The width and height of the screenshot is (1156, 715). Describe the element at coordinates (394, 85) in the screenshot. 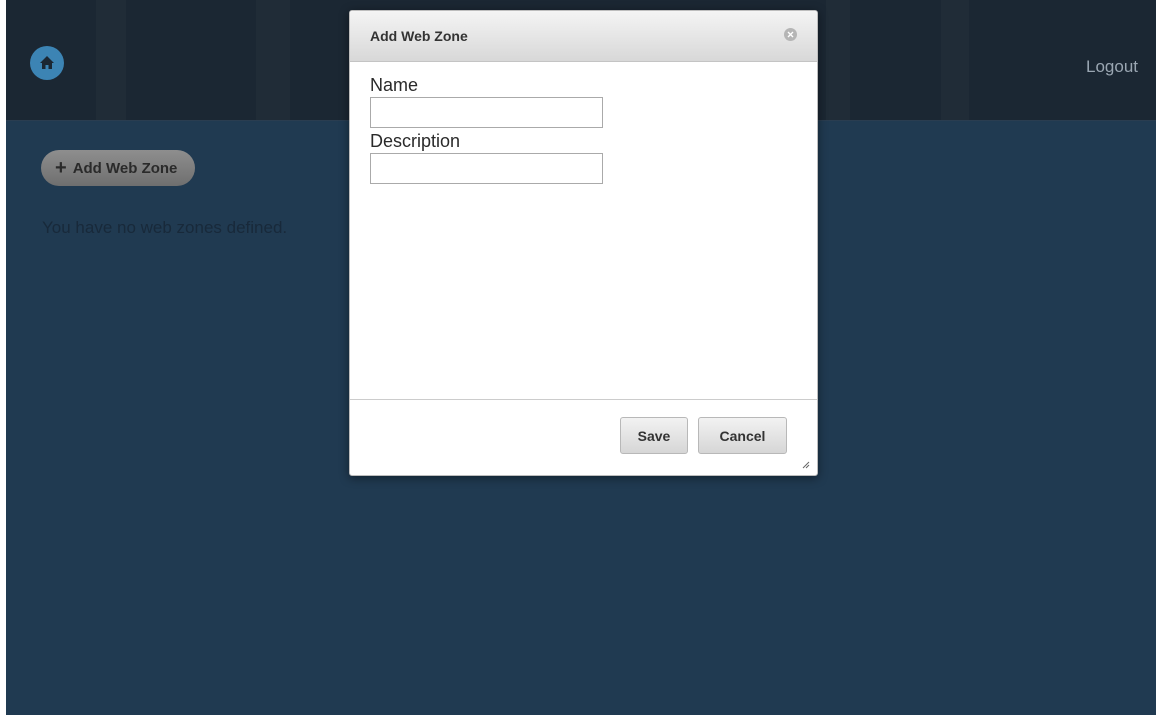

I see `name-label: Name` at that location.